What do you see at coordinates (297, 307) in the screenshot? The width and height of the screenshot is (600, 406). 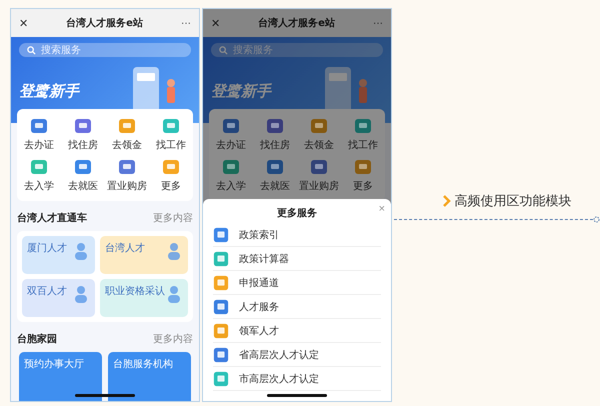 I see `service-item: 人才服务` at bounding box center [297, 307].